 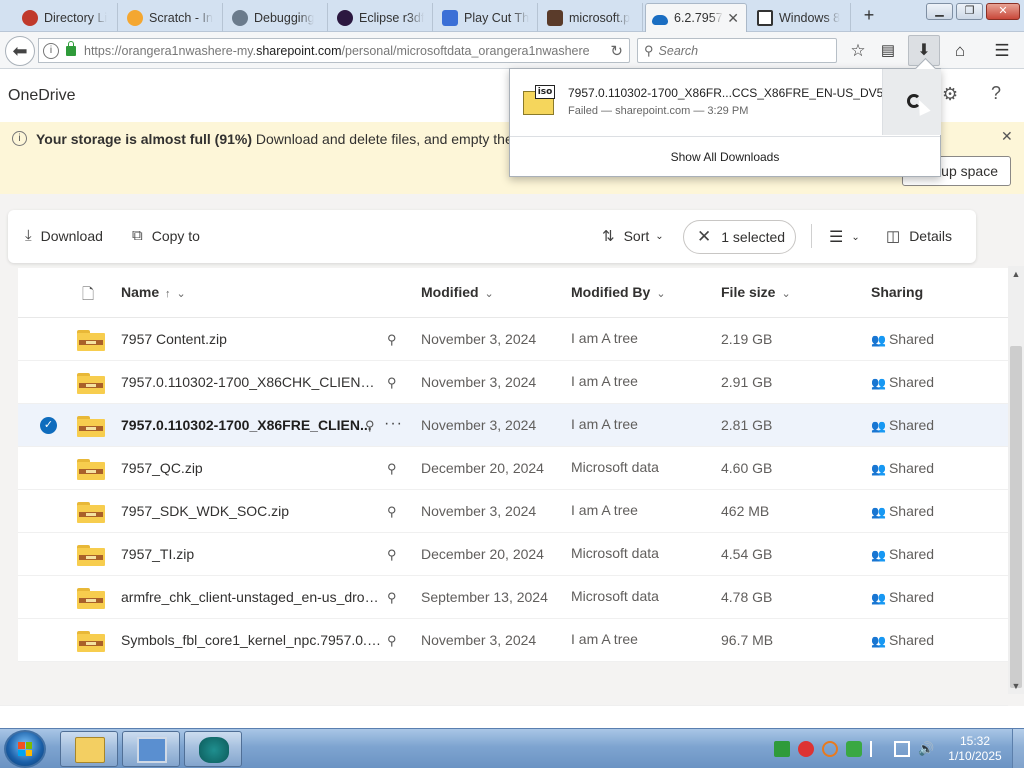 I want to click on more-options-icon: ···, so click(x=393, y=424).